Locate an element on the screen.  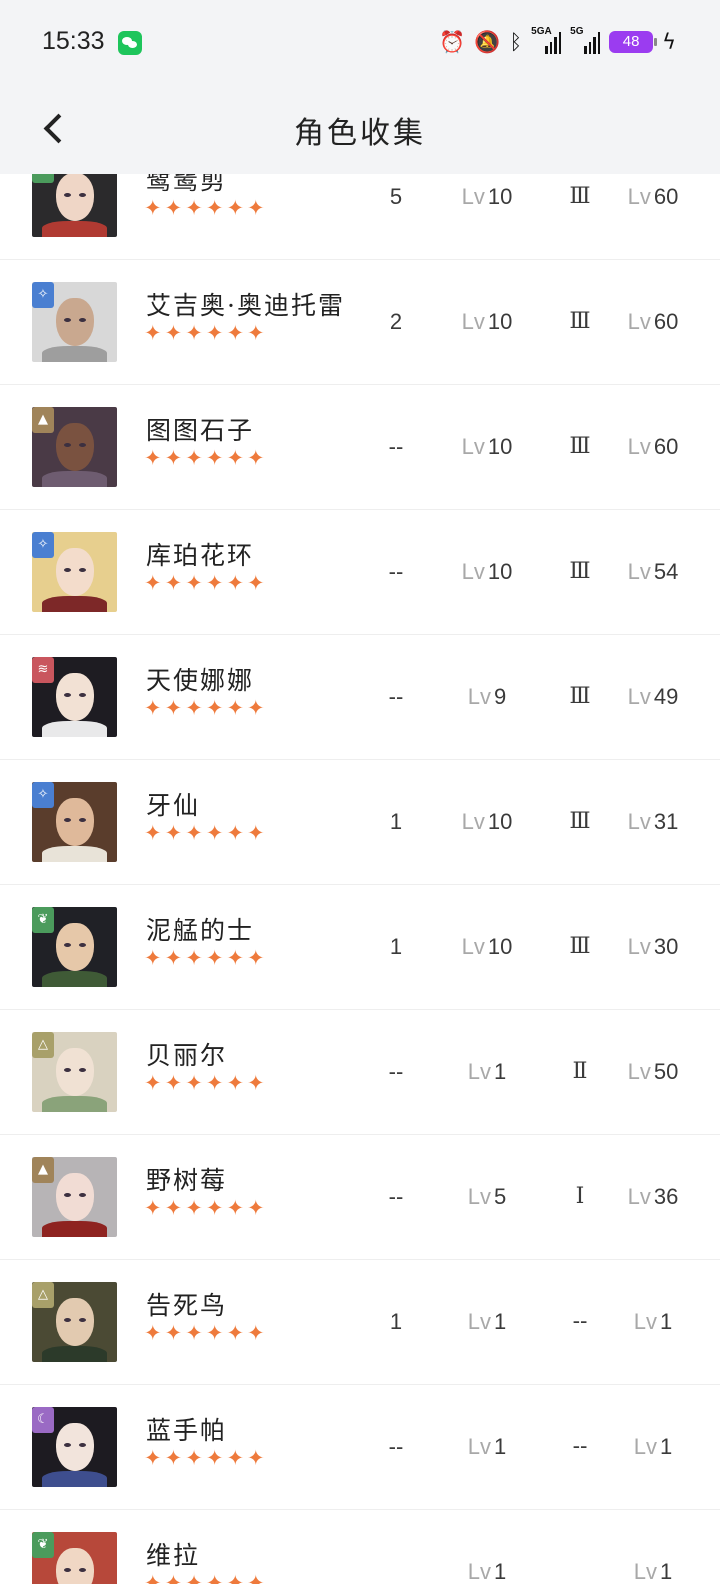
character-name: 艾吉奥·奥迪托雷 is located at coordinates (245, 305).